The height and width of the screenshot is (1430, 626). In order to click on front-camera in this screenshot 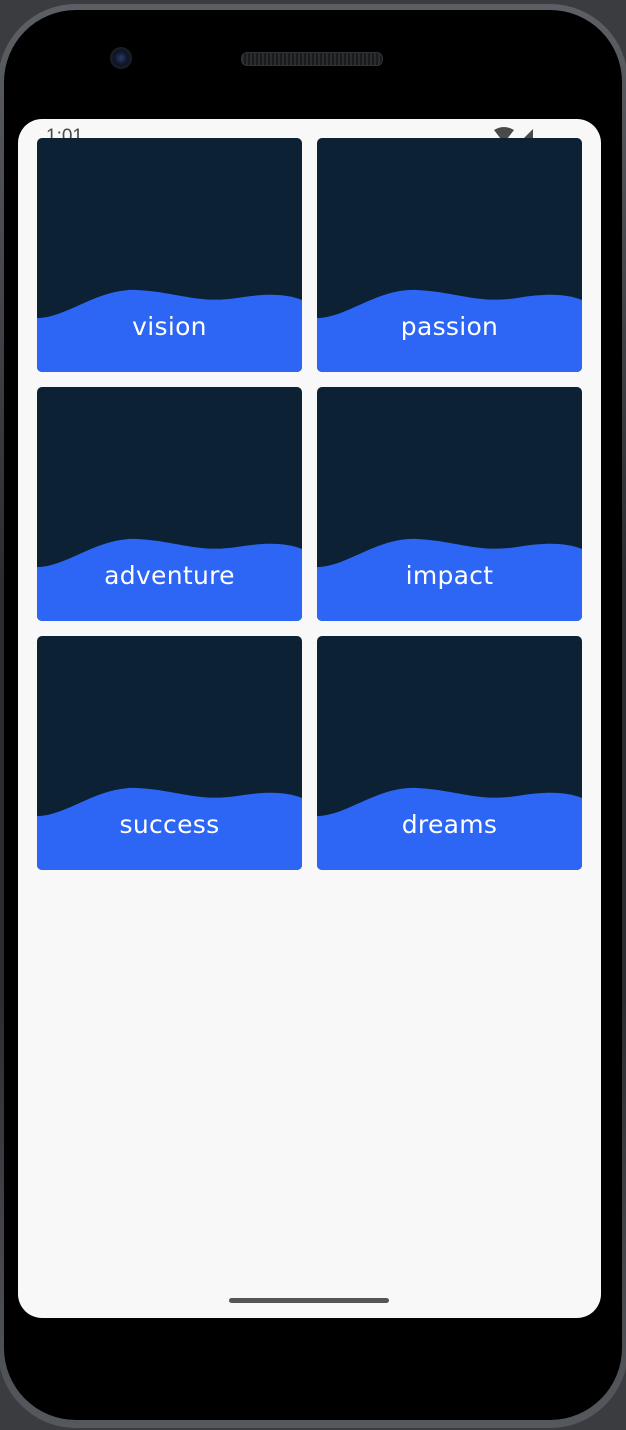, I will do `click(121, 58)`.